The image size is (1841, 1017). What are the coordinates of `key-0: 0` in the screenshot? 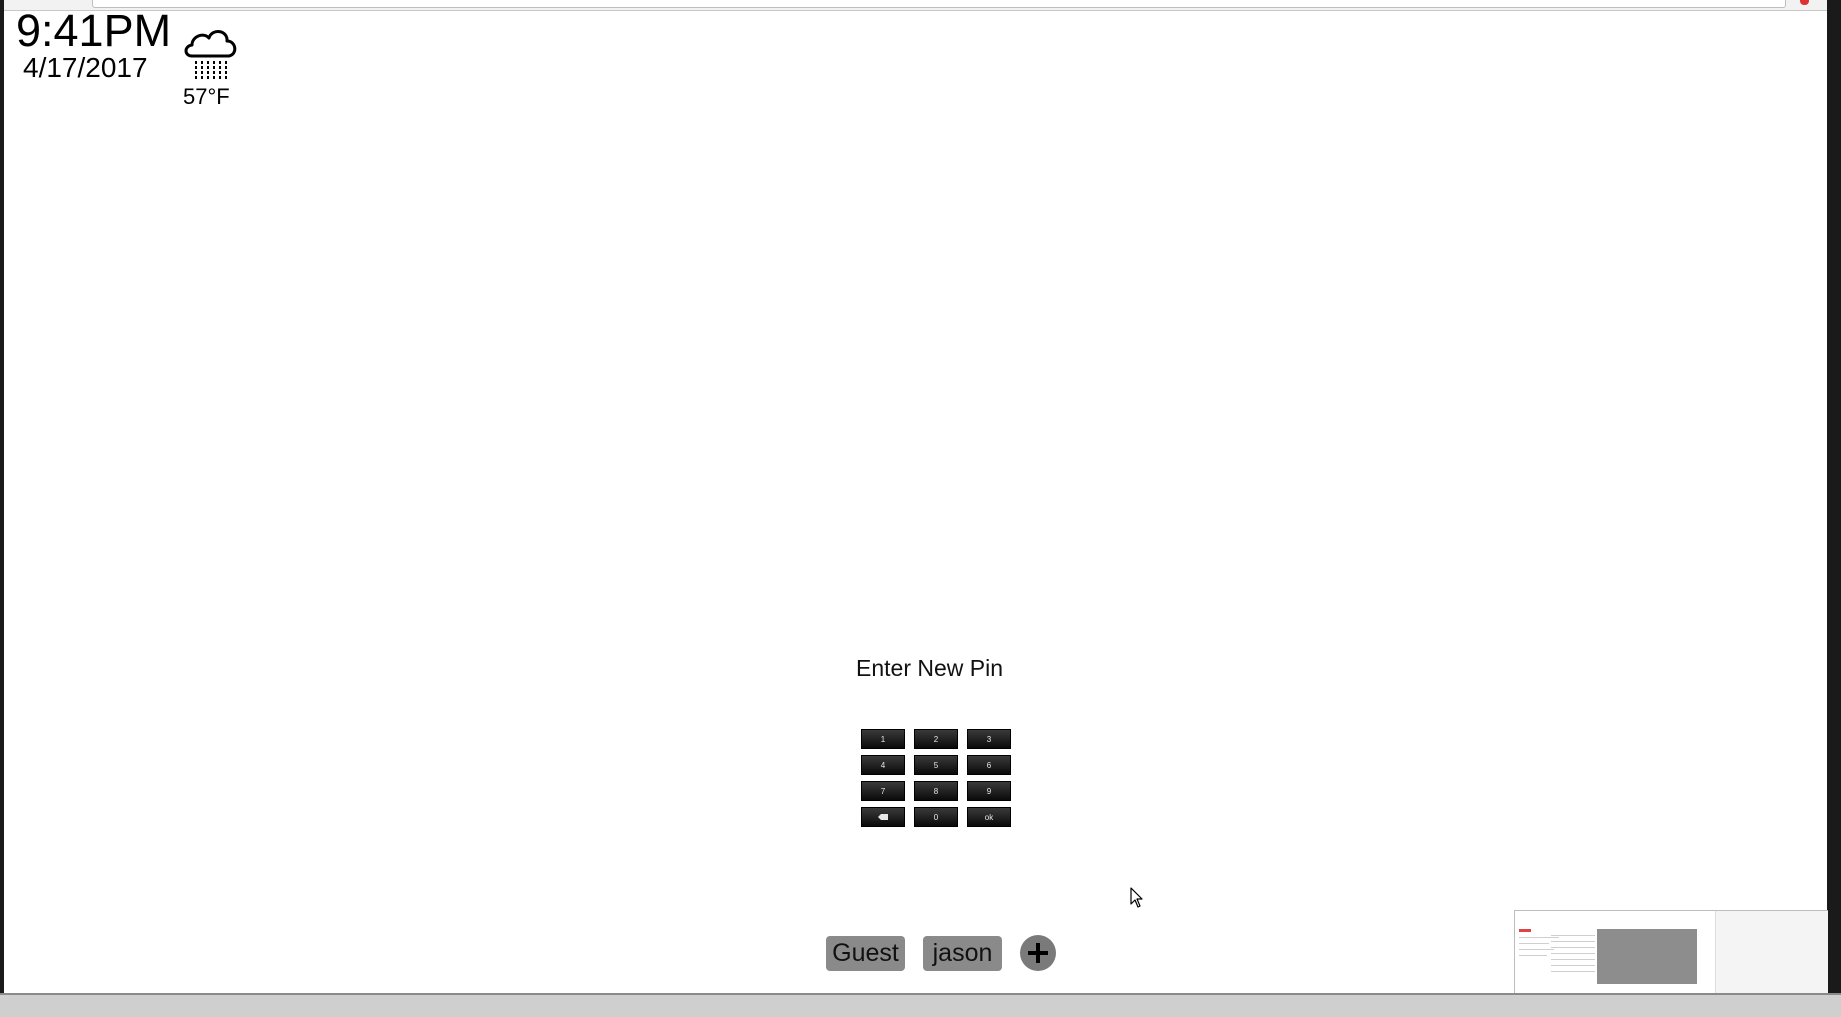 It's located at (936, 817).